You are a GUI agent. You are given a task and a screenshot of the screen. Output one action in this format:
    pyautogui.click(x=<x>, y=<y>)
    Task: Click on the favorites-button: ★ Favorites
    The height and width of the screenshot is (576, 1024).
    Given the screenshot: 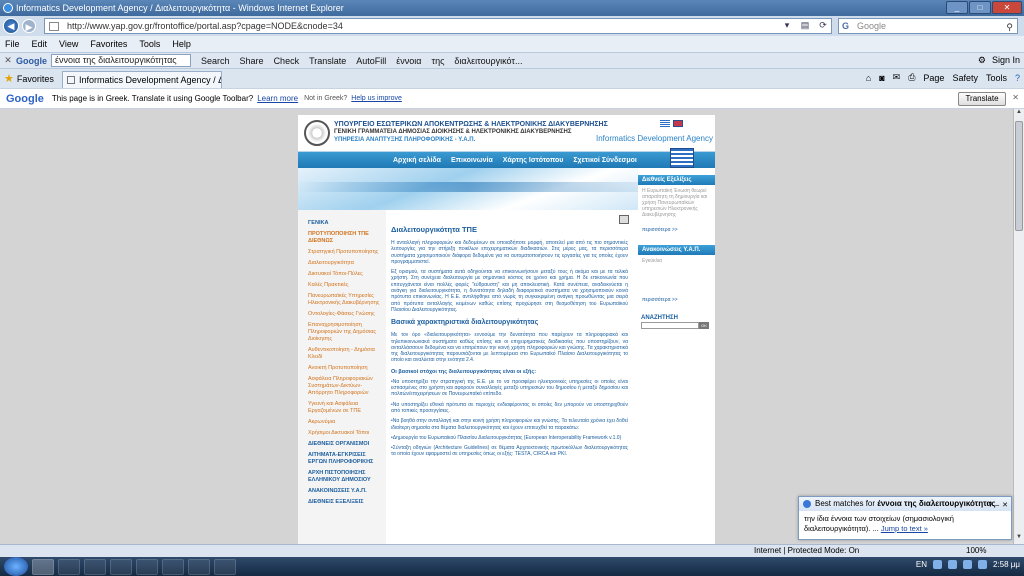 What is the action you would take?
    pyautogui.click(x=29, y=78)
    